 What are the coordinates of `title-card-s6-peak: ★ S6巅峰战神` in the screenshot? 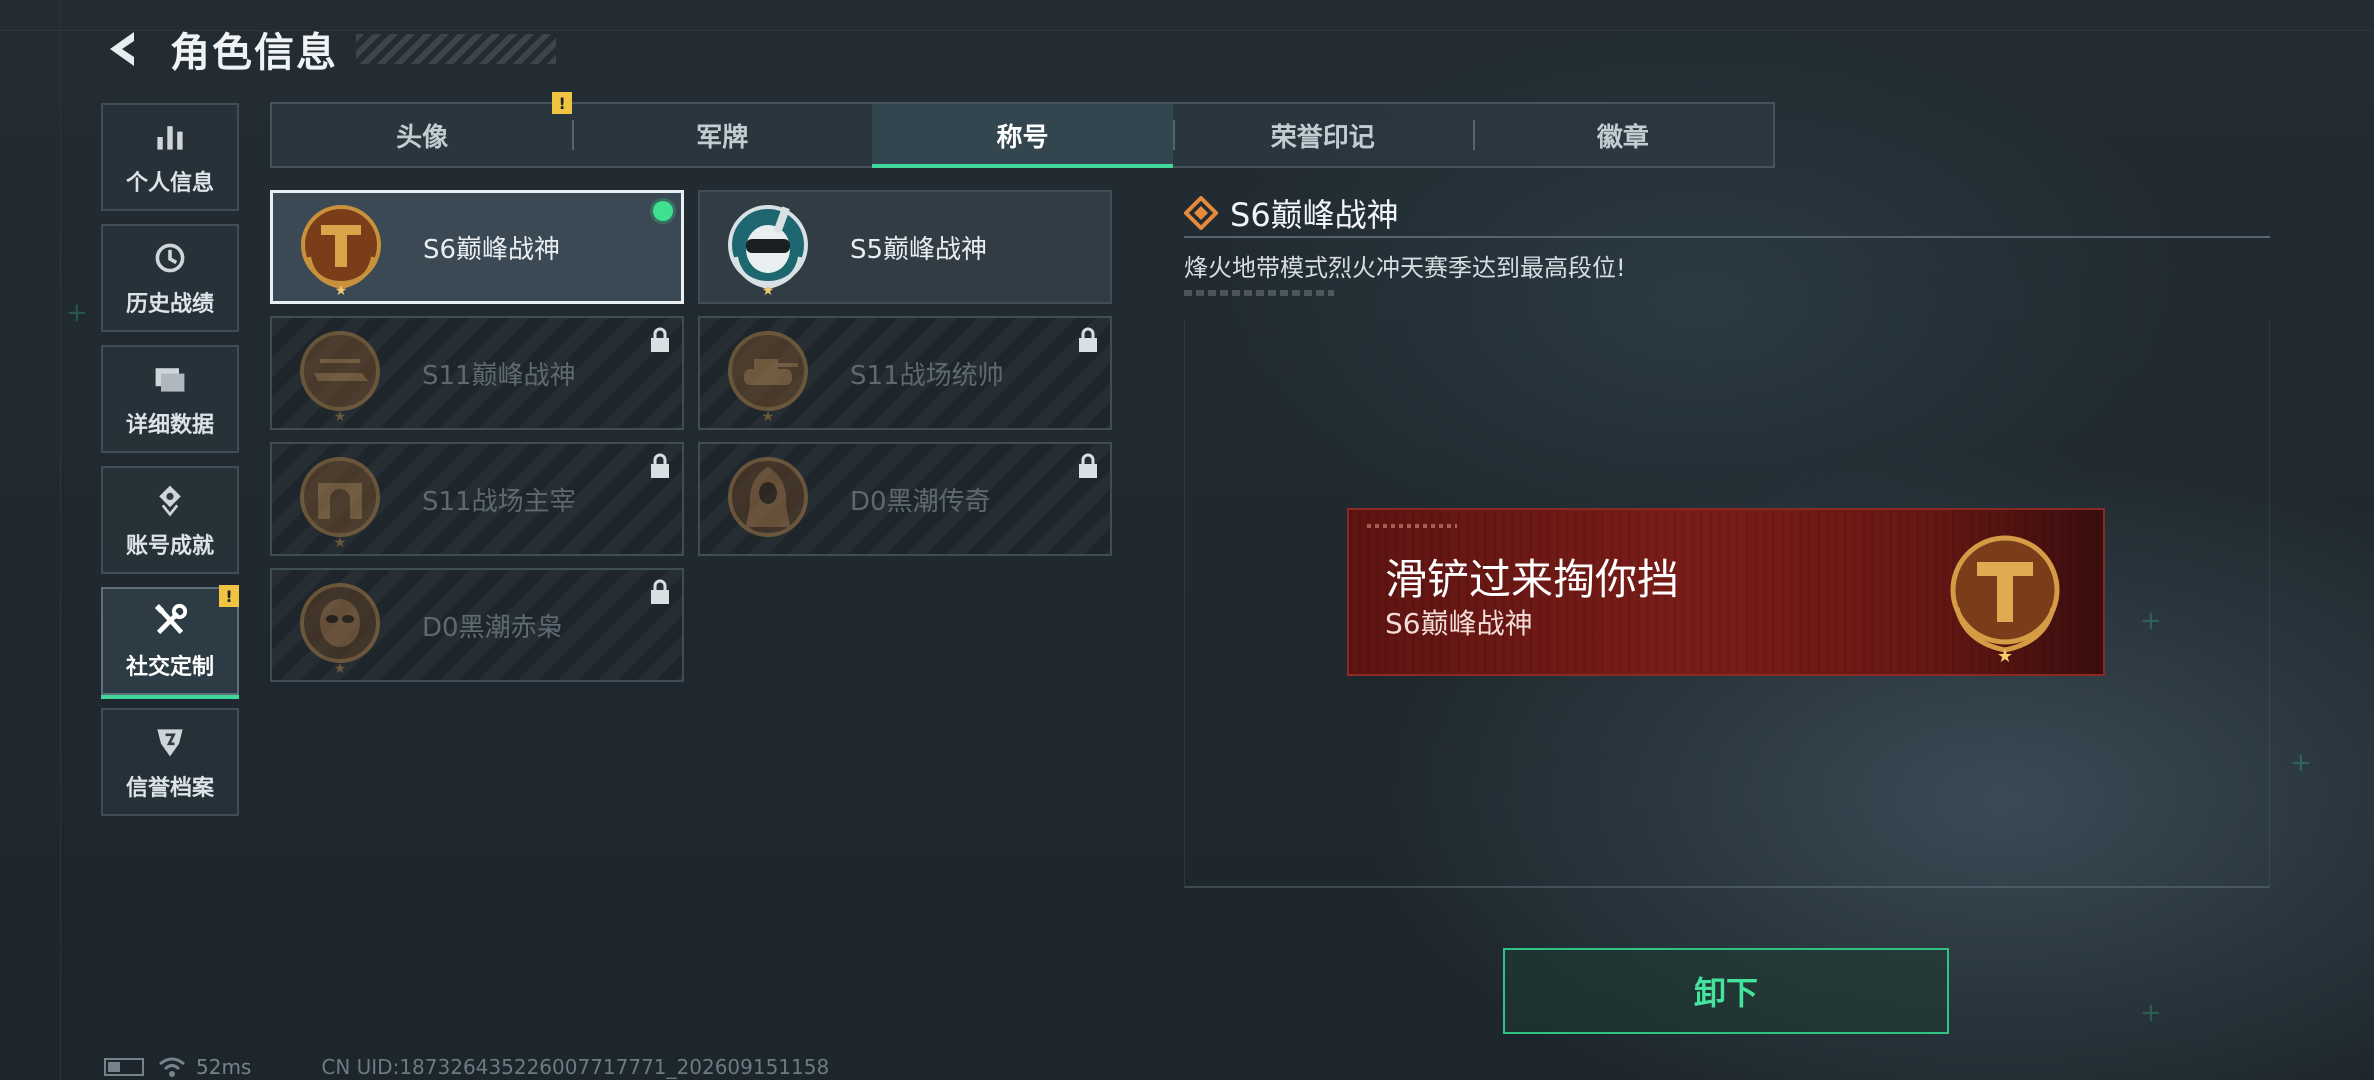 It's located at (477, 247).